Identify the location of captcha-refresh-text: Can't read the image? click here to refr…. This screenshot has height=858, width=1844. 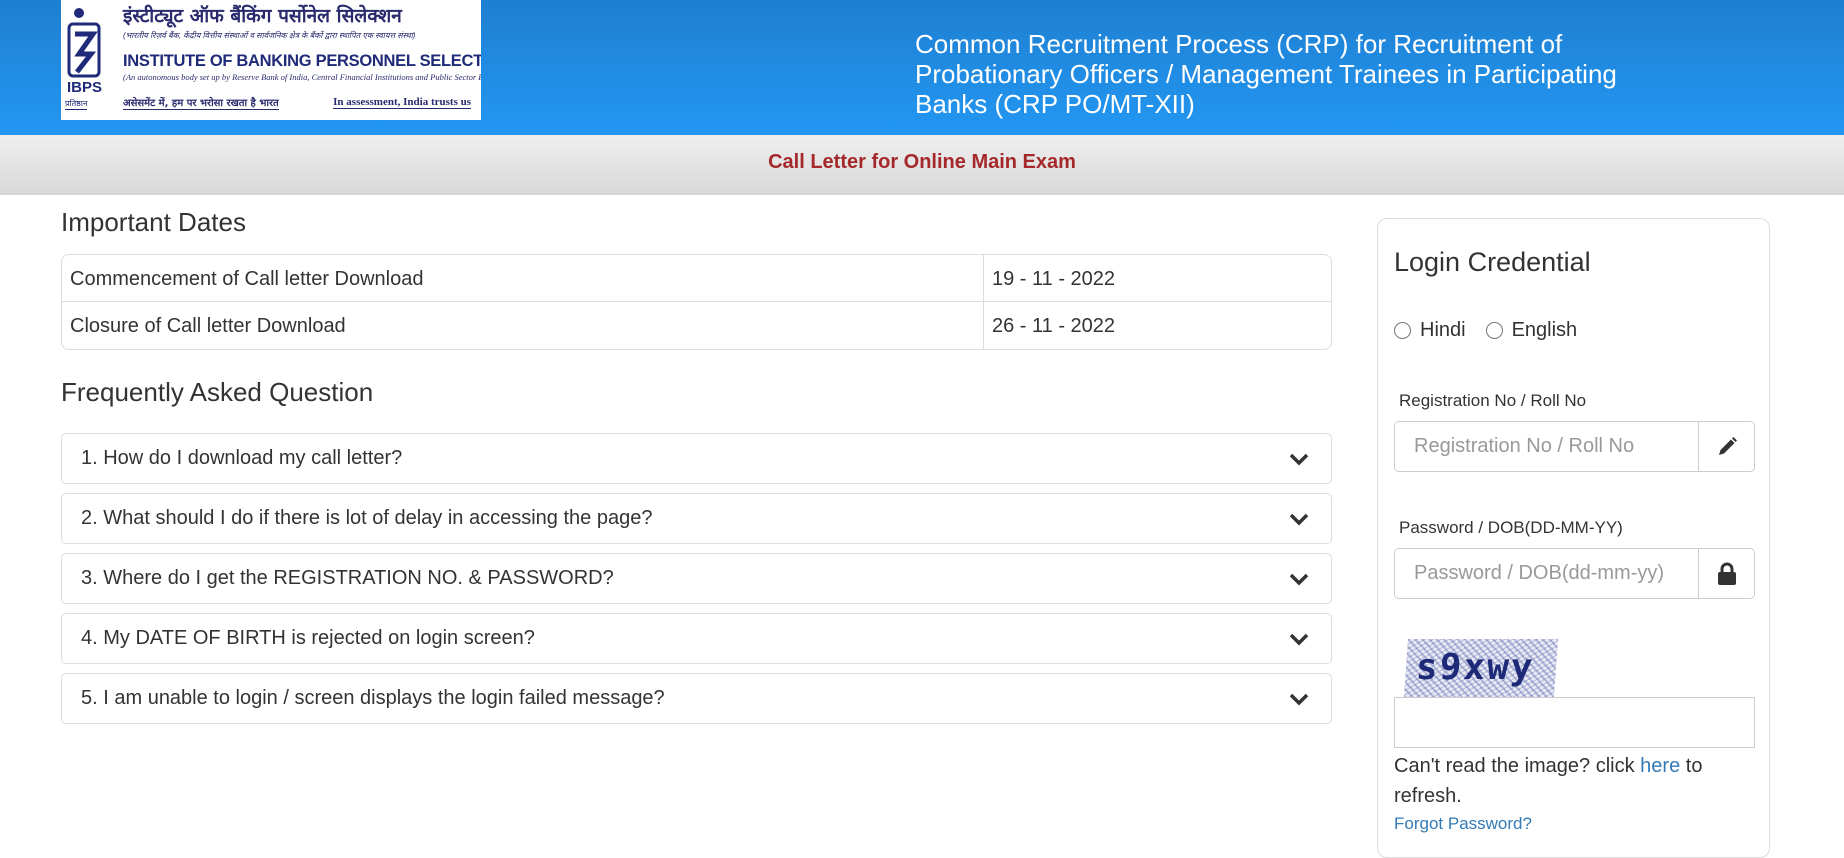
(1564, 781).